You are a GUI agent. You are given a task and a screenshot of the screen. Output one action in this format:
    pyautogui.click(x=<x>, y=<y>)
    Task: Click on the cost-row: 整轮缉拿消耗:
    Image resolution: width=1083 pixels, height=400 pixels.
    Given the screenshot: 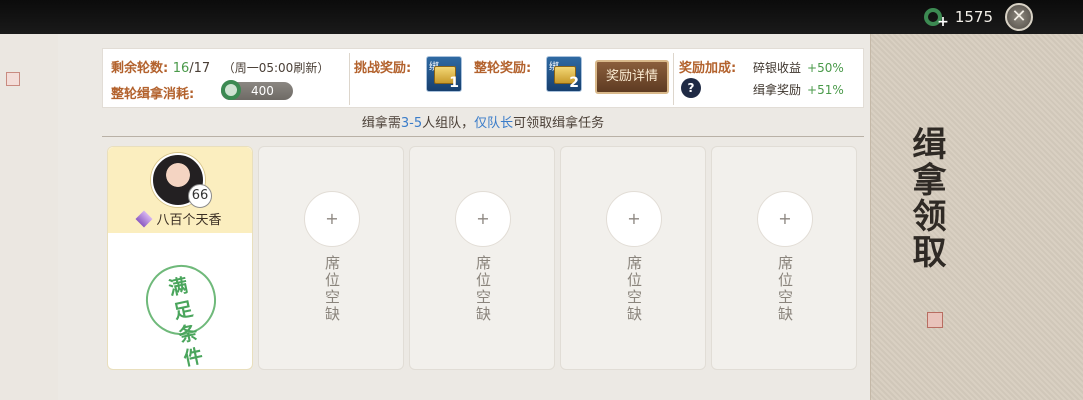 What is the action you would take?
    pyautogui.click(x=152, y=92)
    